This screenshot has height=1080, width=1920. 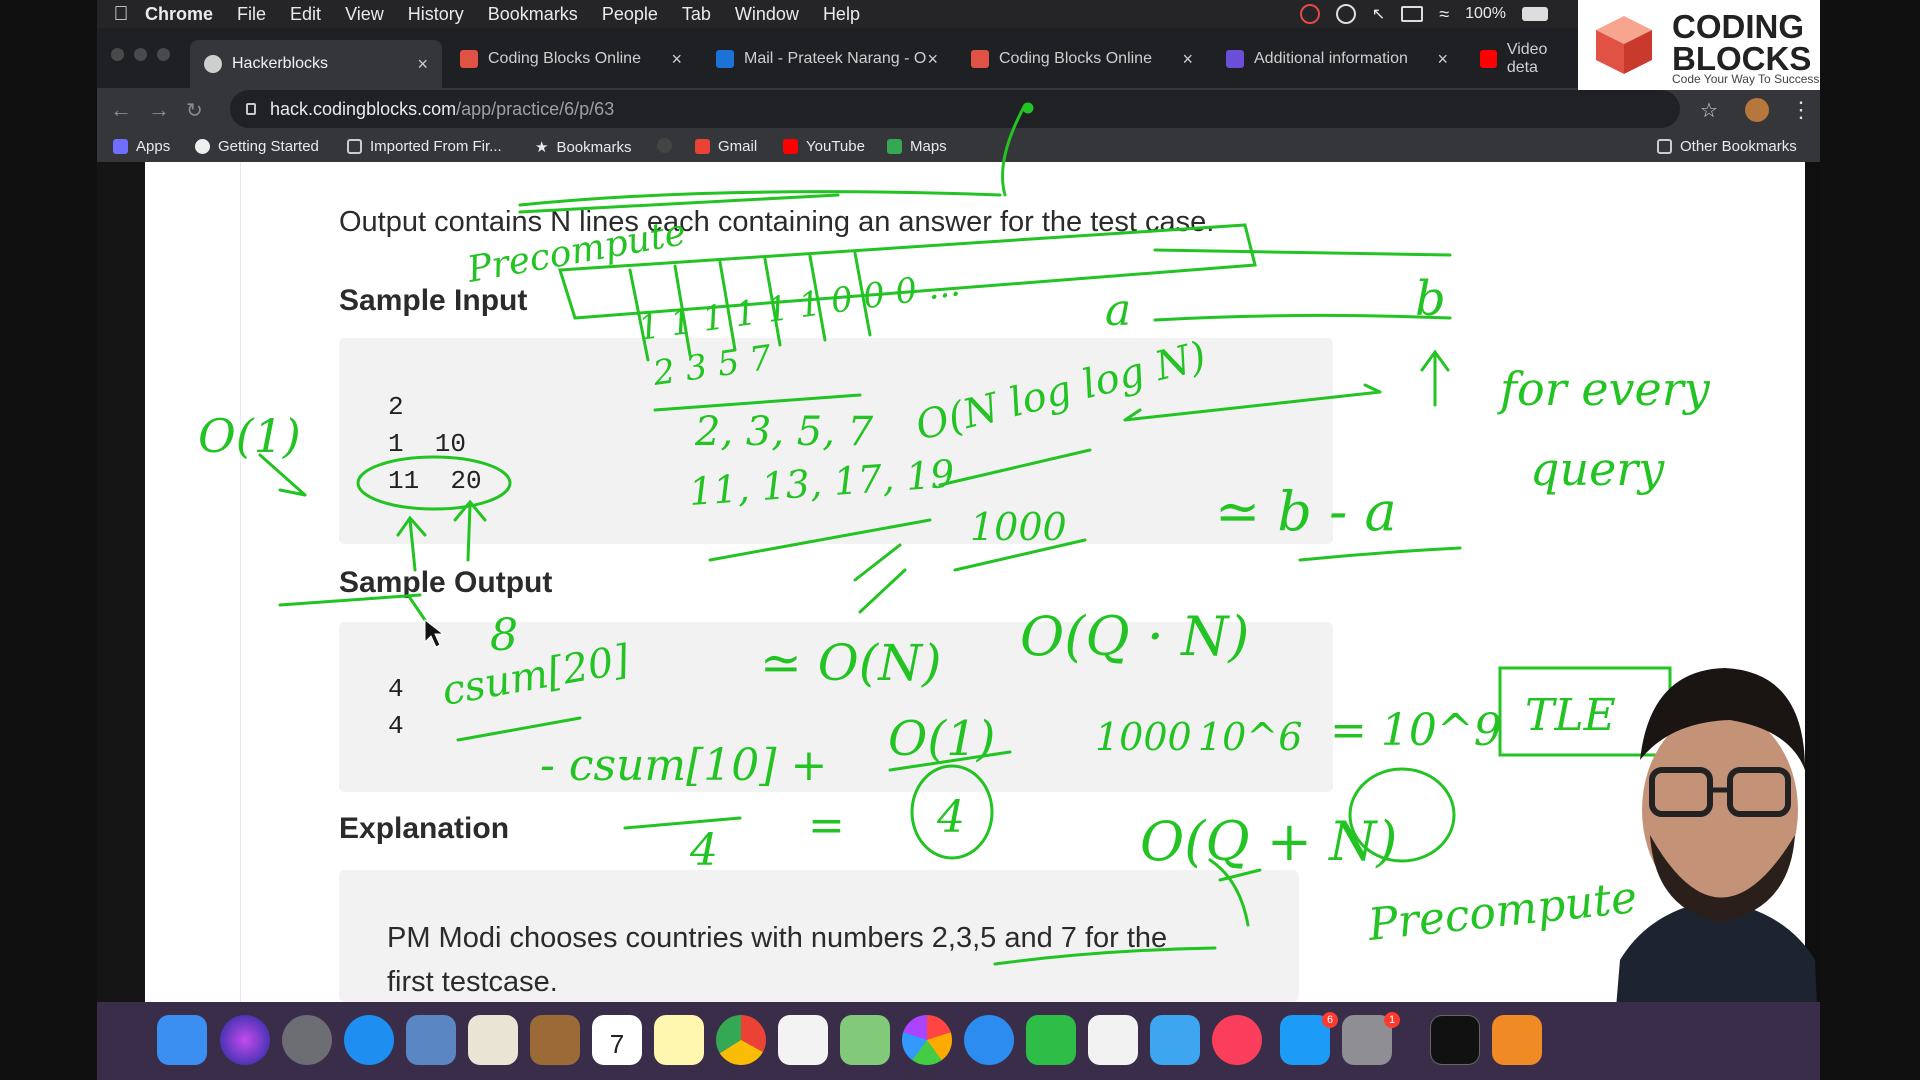 What do you see at coordinates (1113, 1040) in the screenshot?
I see `numbers-icon` at bounding box center [1113, 1040].